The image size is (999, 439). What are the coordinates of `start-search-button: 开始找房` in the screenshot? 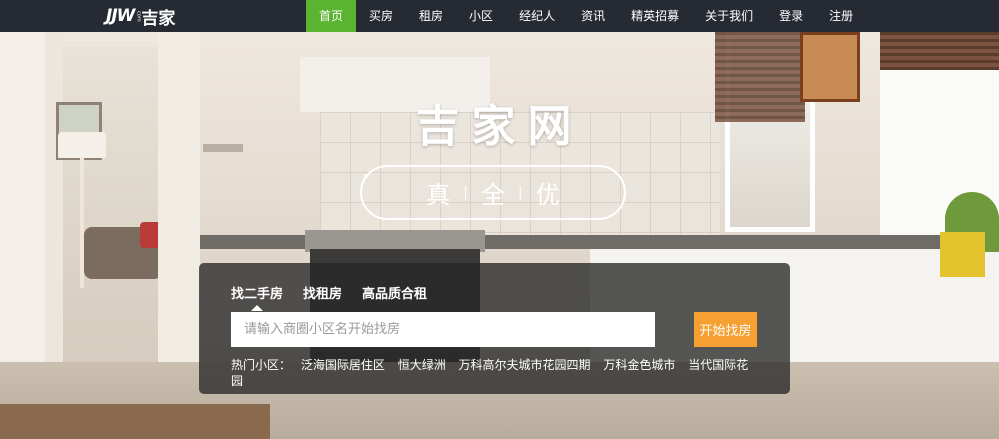 It's located at (725, 329).